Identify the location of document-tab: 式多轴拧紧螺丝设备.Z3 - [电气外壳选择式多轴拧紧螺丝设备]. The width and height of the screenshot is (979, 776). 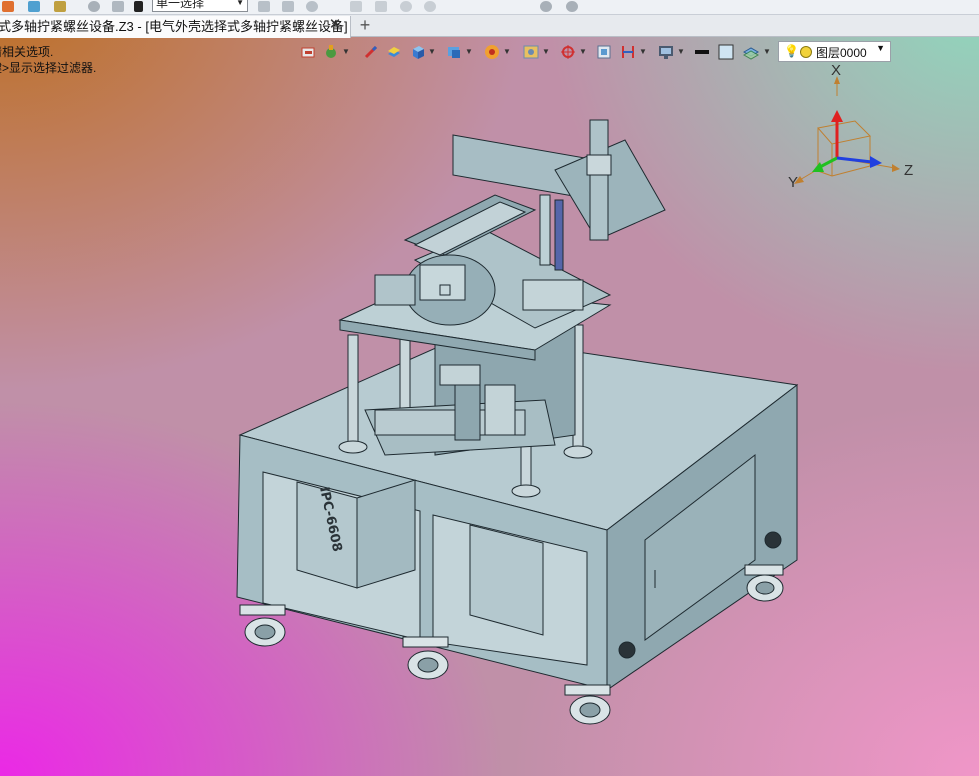
(175, 27).